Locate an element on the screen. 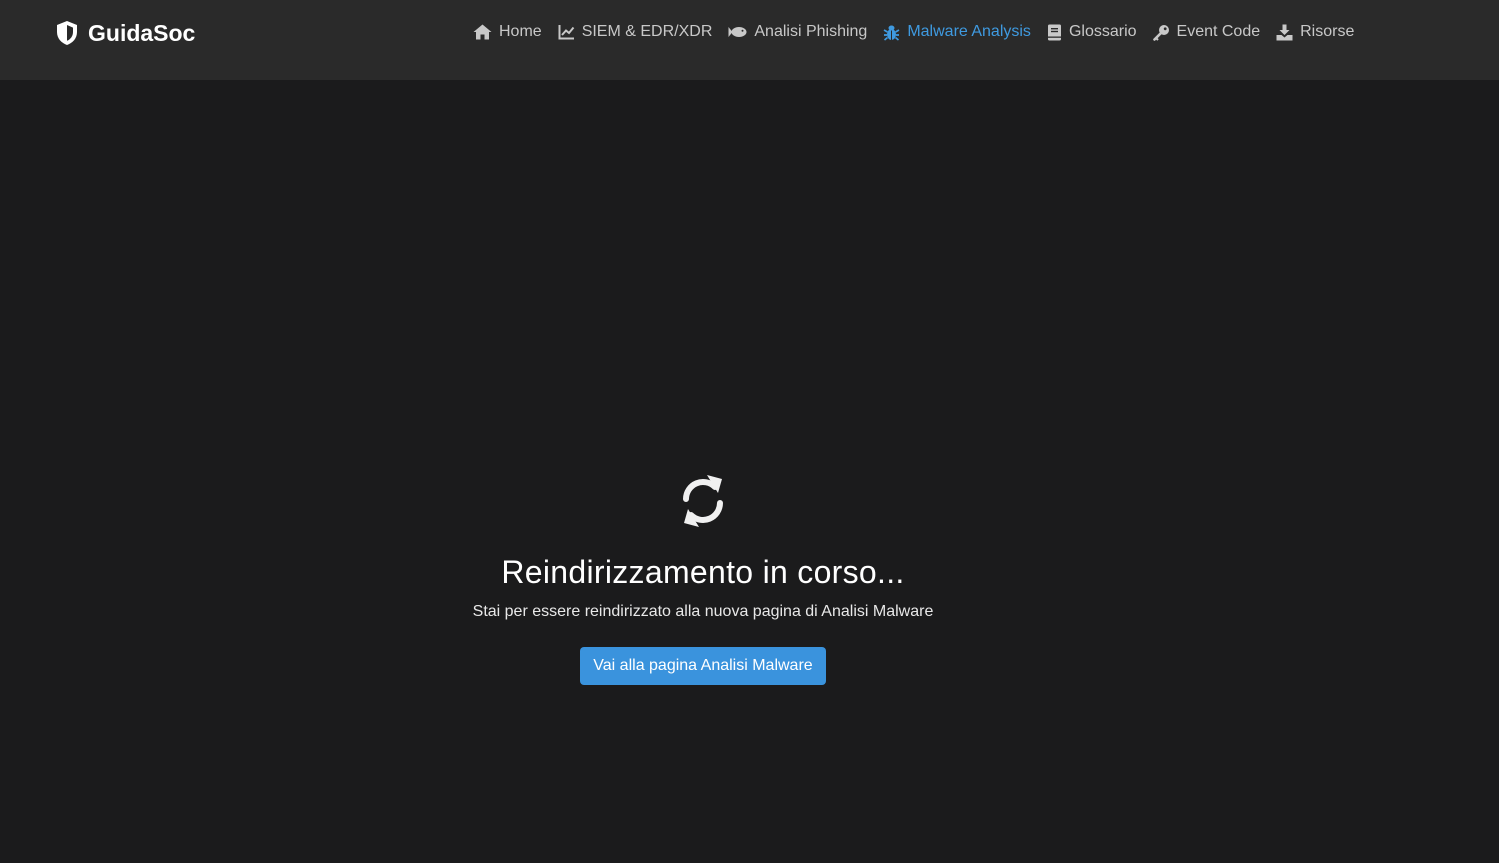 Image resolution: width=1499 pixels, height=863 pixels. nav-item-phishing: Analisi Phishing is located at coordinates (797, 32).